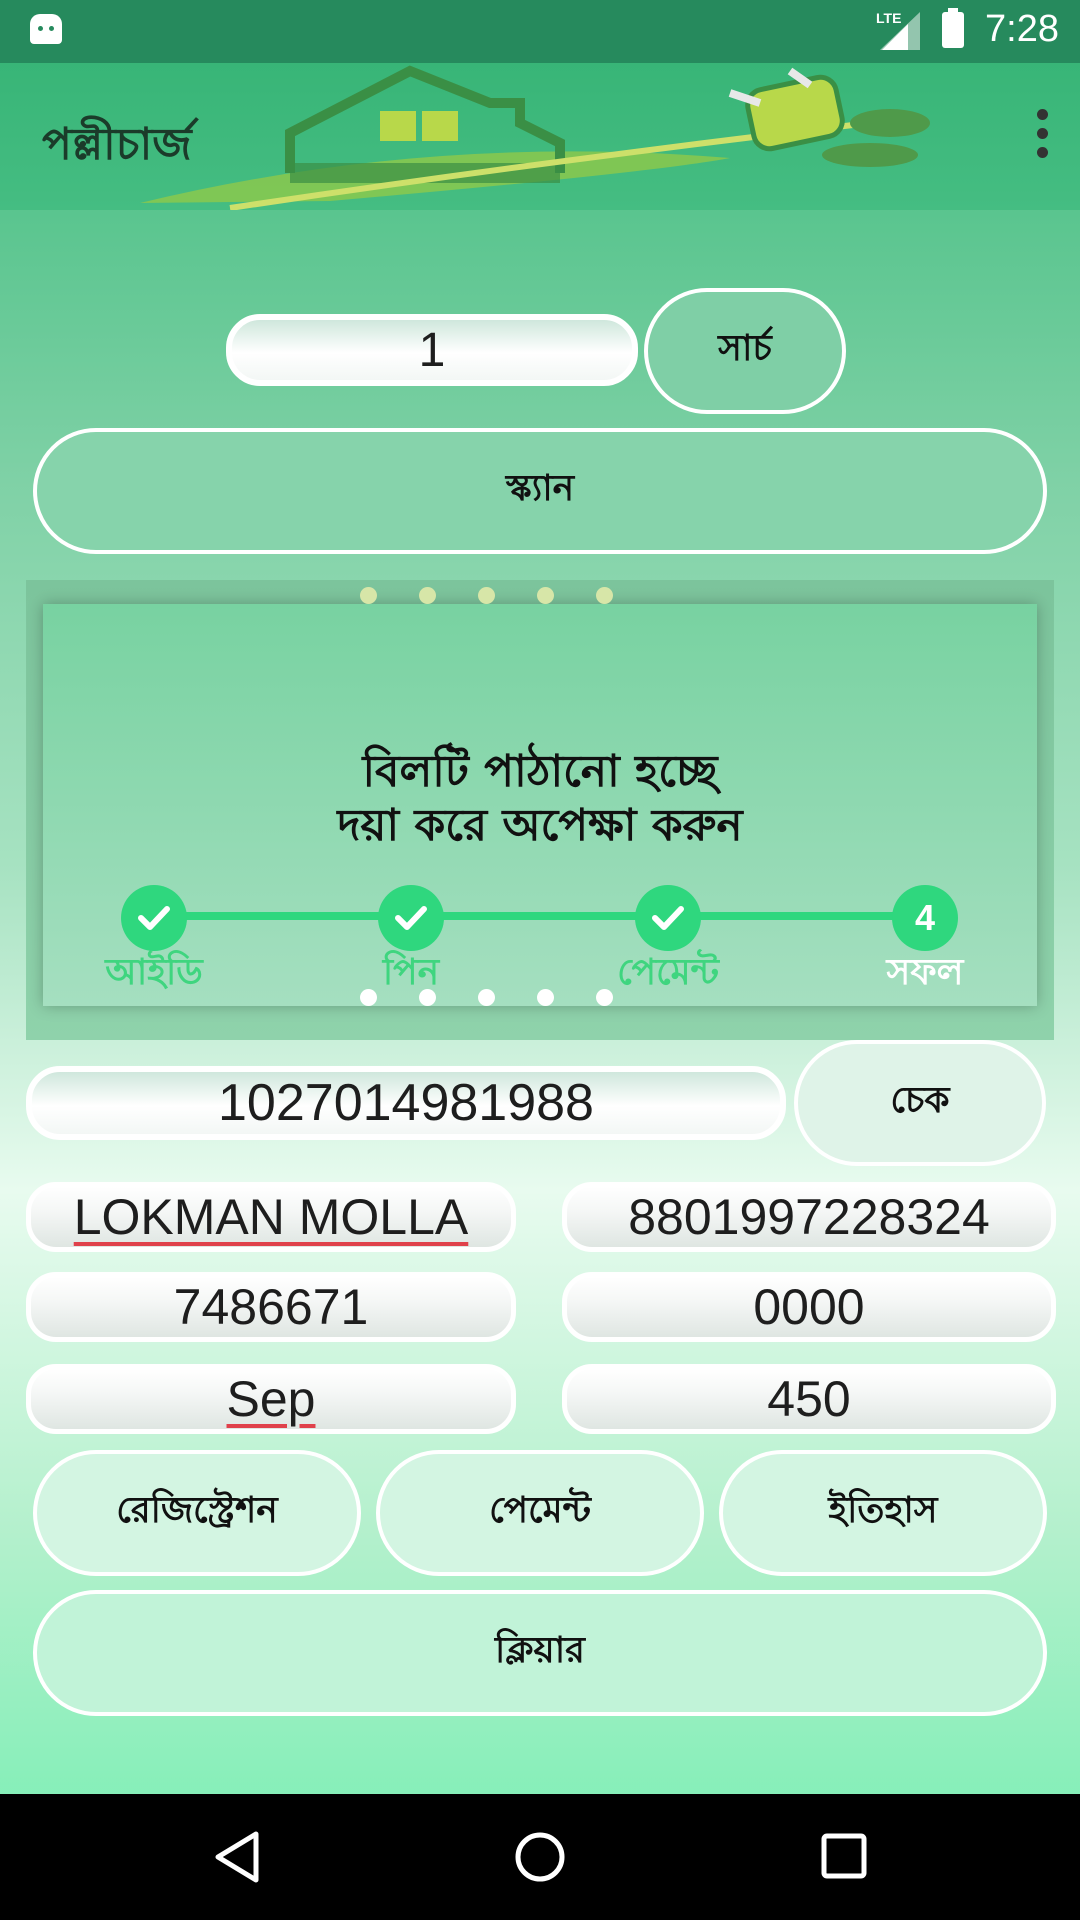  Describe the element at coordinates (668, 918) in the screenshot. I see `step-3-check-icon` at that location.